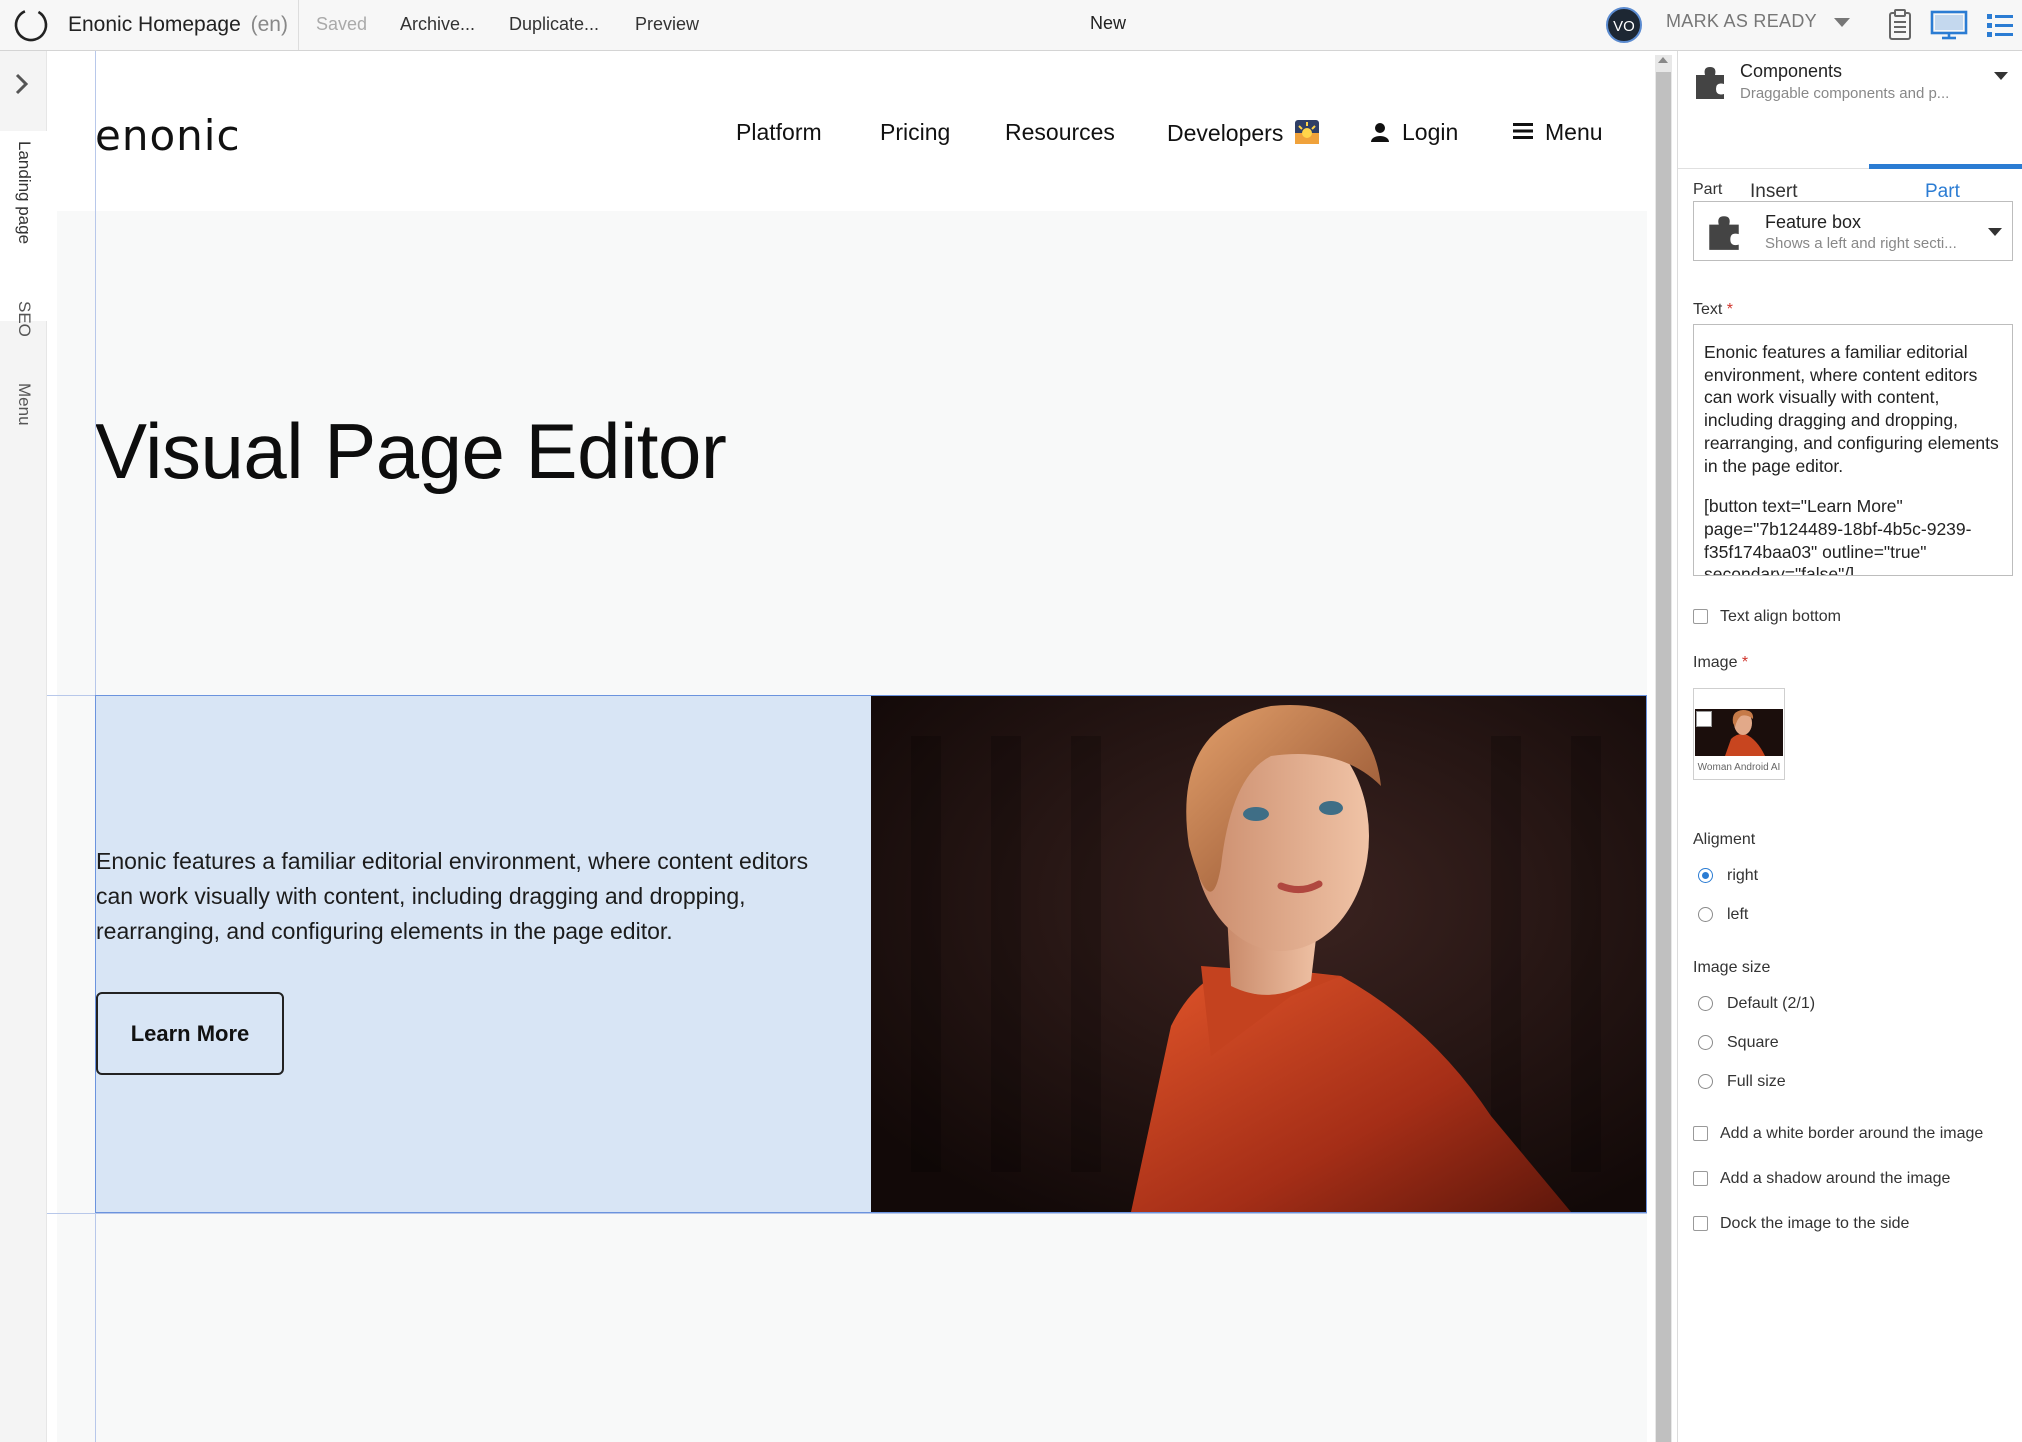  What do you see at coordinates (1949, 25) in the screenshot?
I see `monitor-icon` at bounding box center [1949, 25].